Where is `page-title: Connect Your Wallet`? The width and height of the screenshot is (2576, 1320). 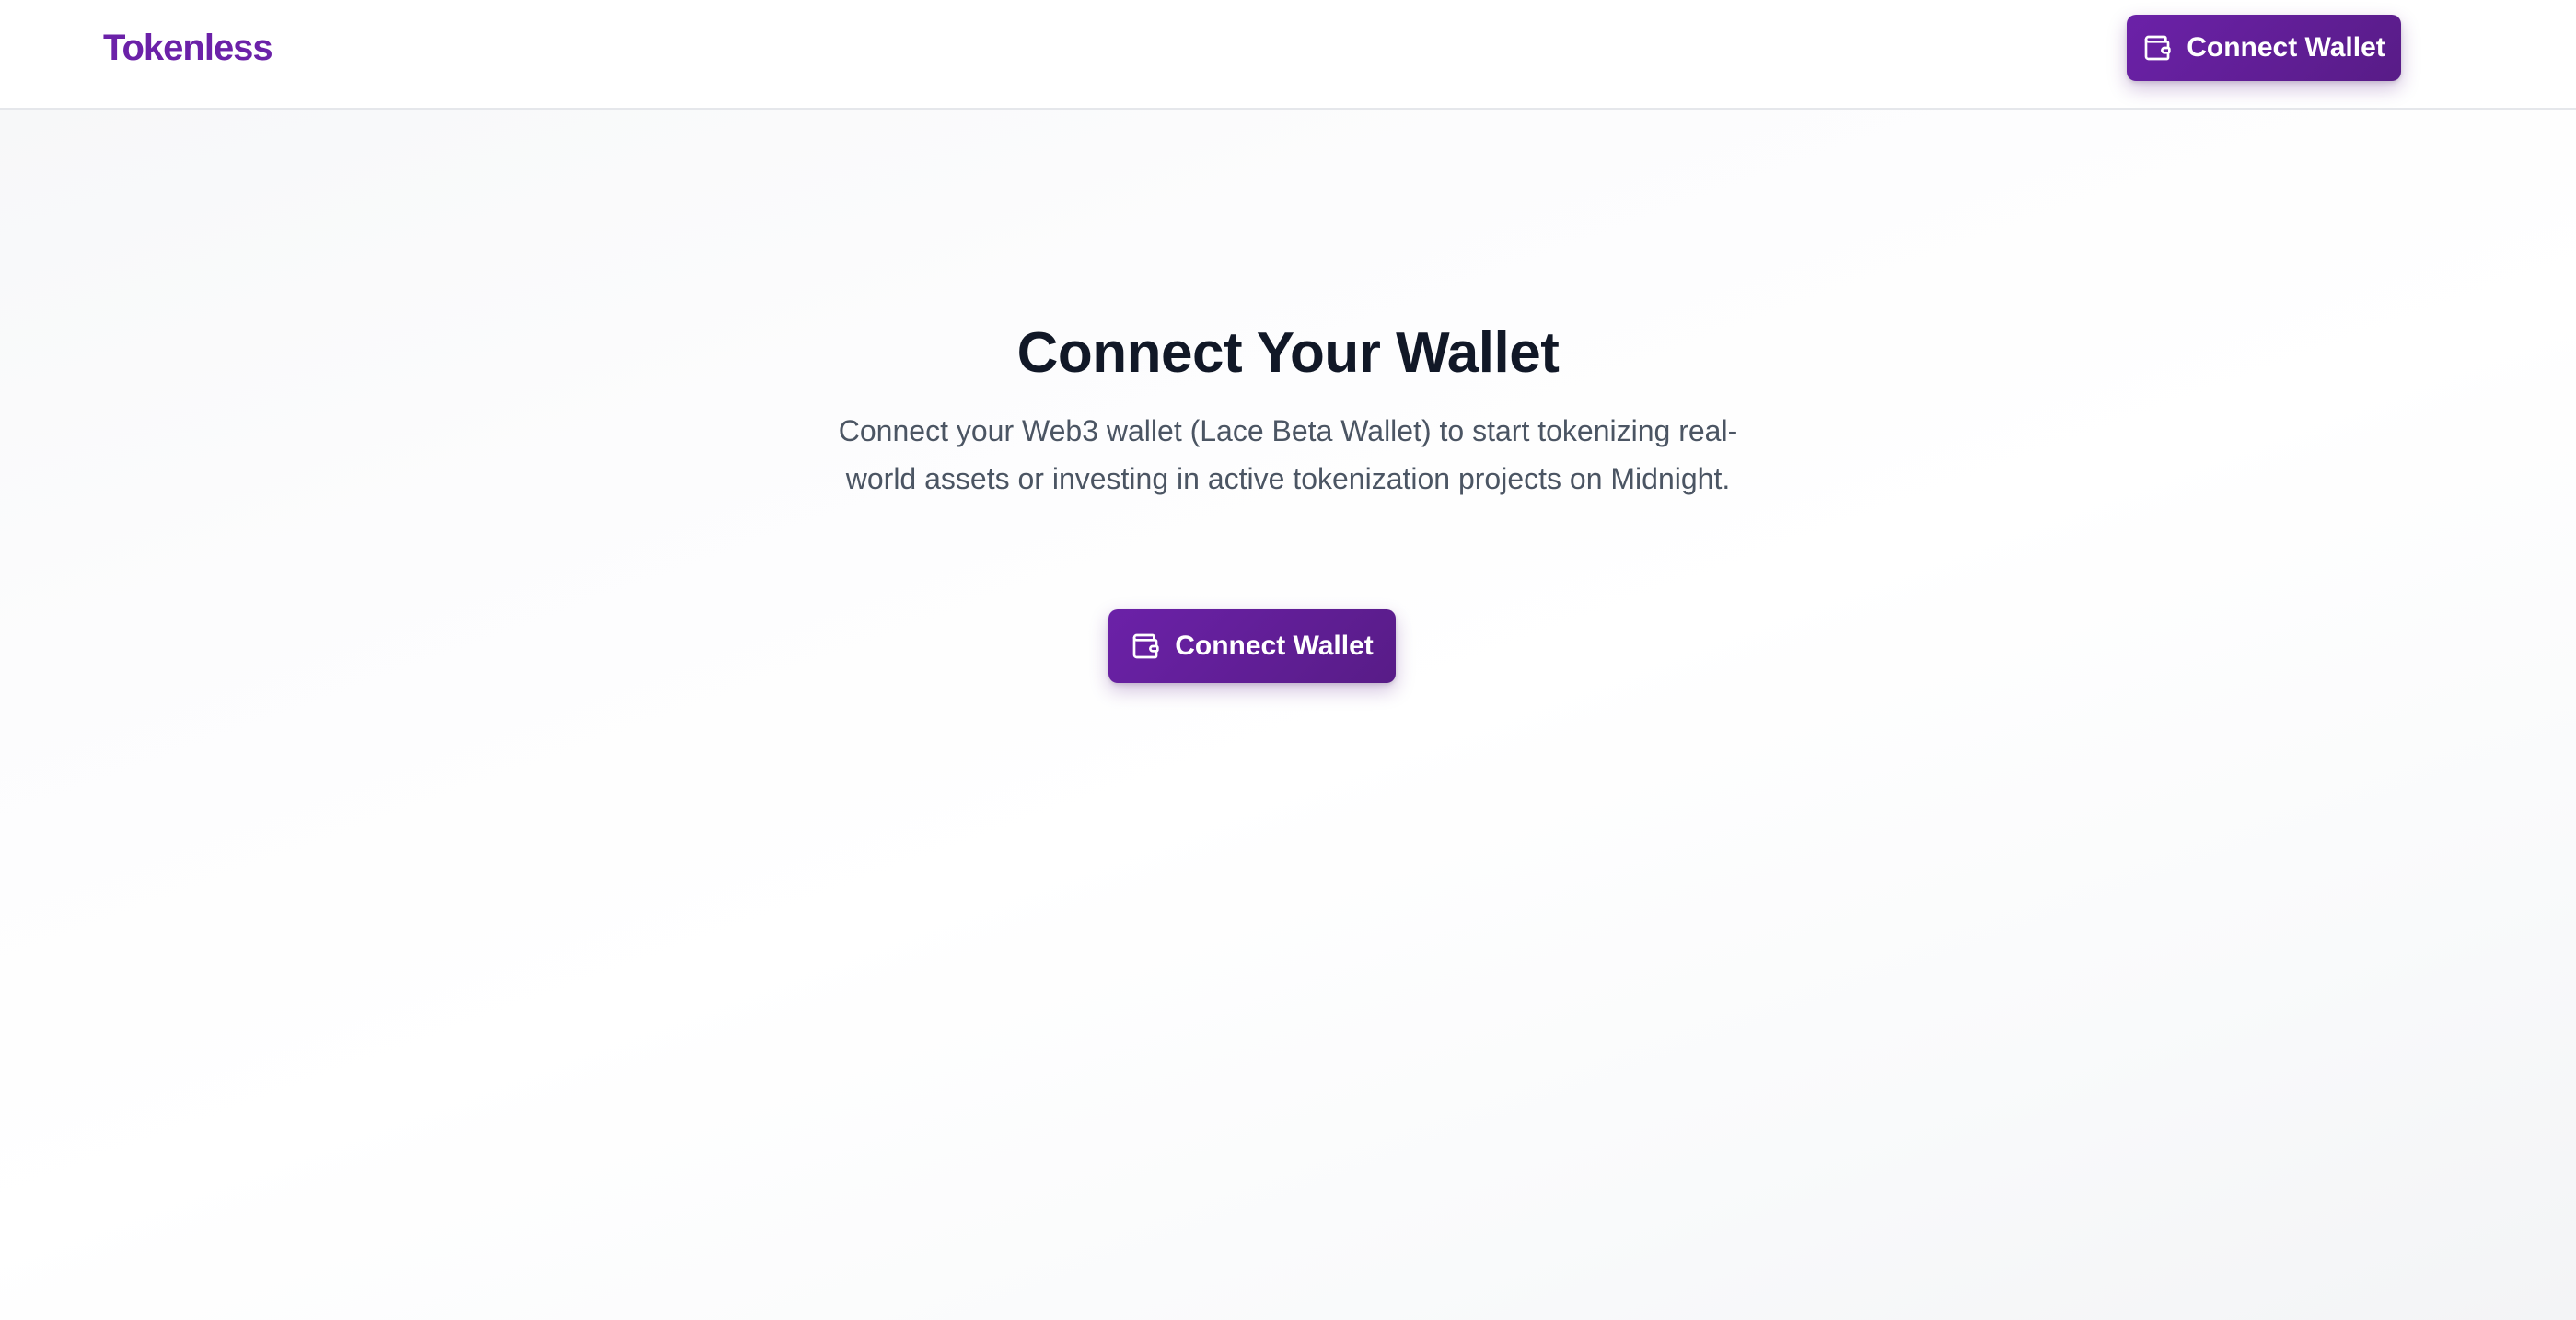 page-title: Connect Your Wallet is located at coordinates (1288, 353).